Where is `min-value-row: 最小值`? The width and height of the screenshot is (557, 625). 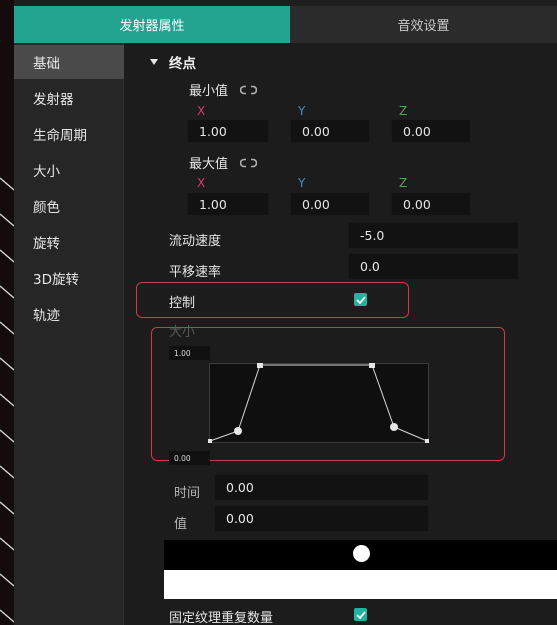 min-value-row: 最小值 is located at coordinates (223, 89).